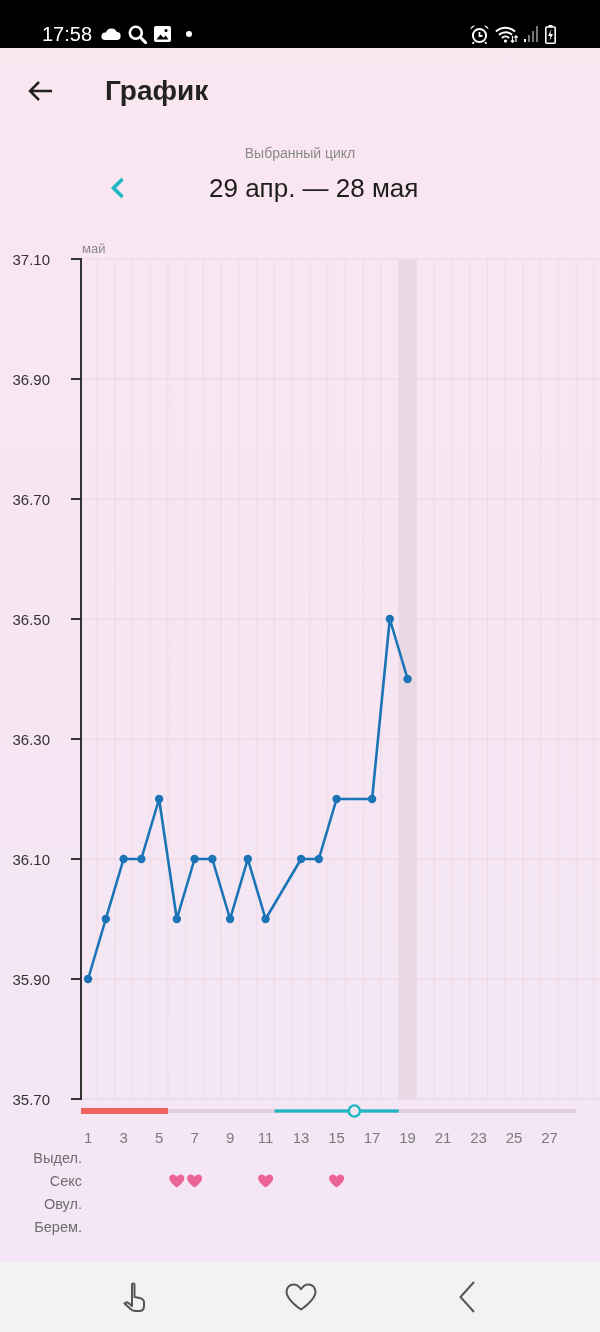  What do you see at coordinates (65, 1181) in the screenshot?
I see `row-label: Секс` at bounding box center [65, 1181].